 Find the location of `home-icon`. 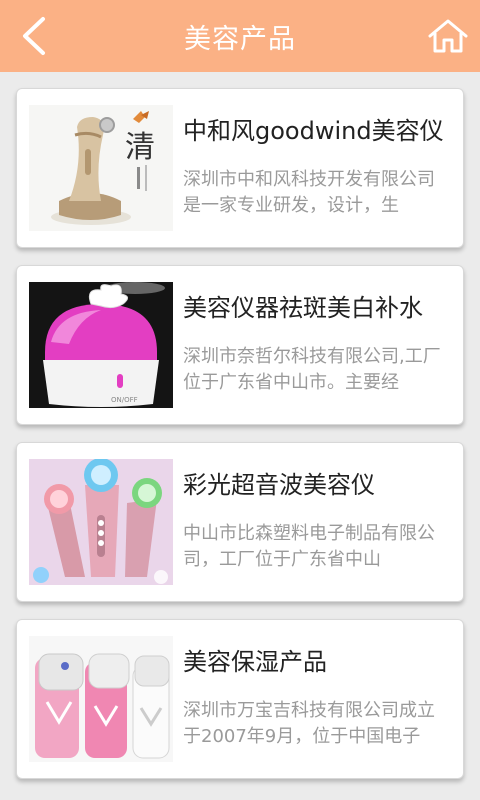

home-icon is located at coordinates (448, 36).